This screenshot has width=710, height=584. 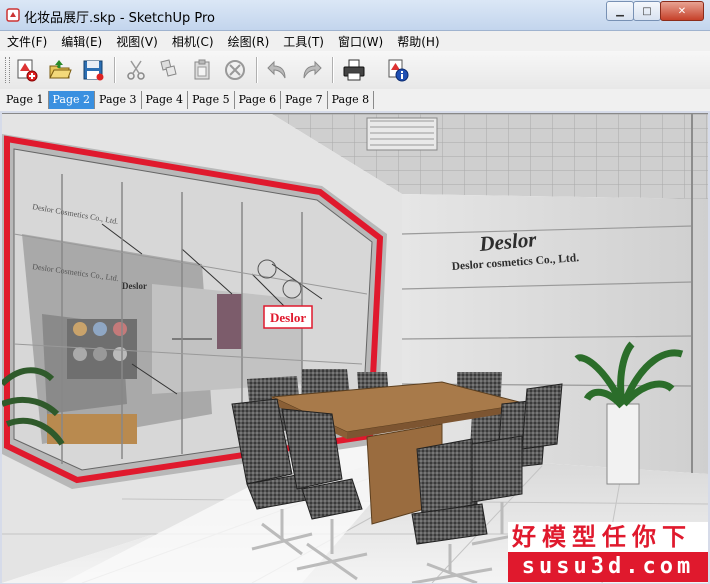 I want to click on tab-page-3: Page 3, so click(x=118, y=100).